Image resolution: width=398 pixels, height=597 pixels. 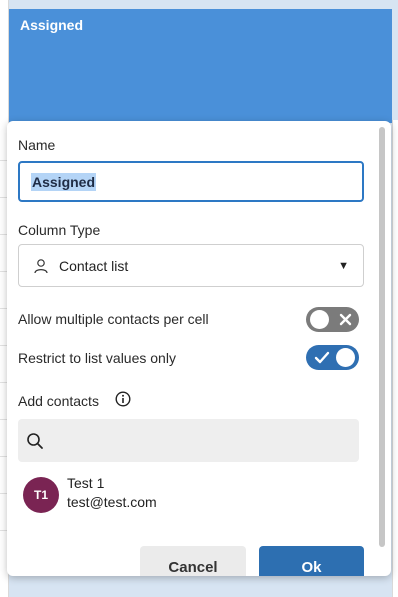 What do you see at coordinates (188, 495) in the screenshot?
I see `contact-list-item: T1 Test 1 test@test.com` at bounding box center [188, 495].